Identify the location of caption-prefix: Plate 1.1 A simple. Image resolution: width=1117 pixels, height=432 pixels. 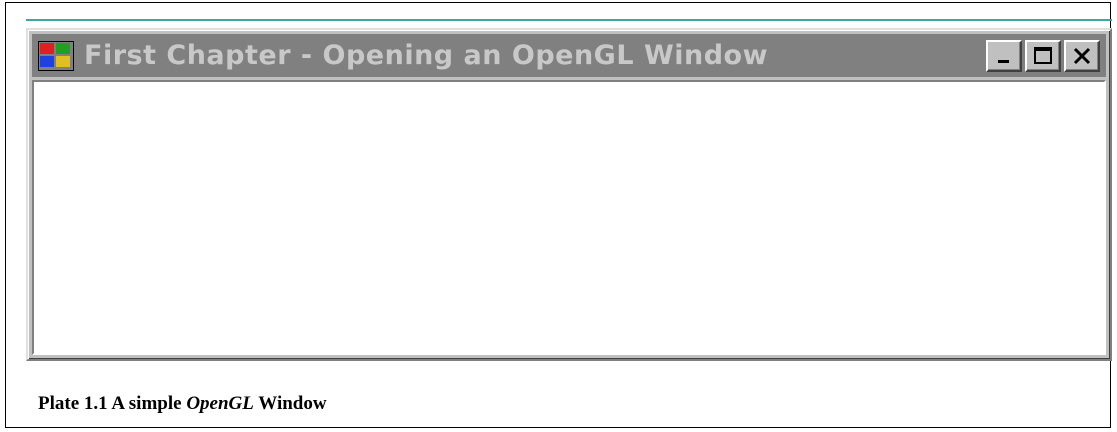
(110, 403).